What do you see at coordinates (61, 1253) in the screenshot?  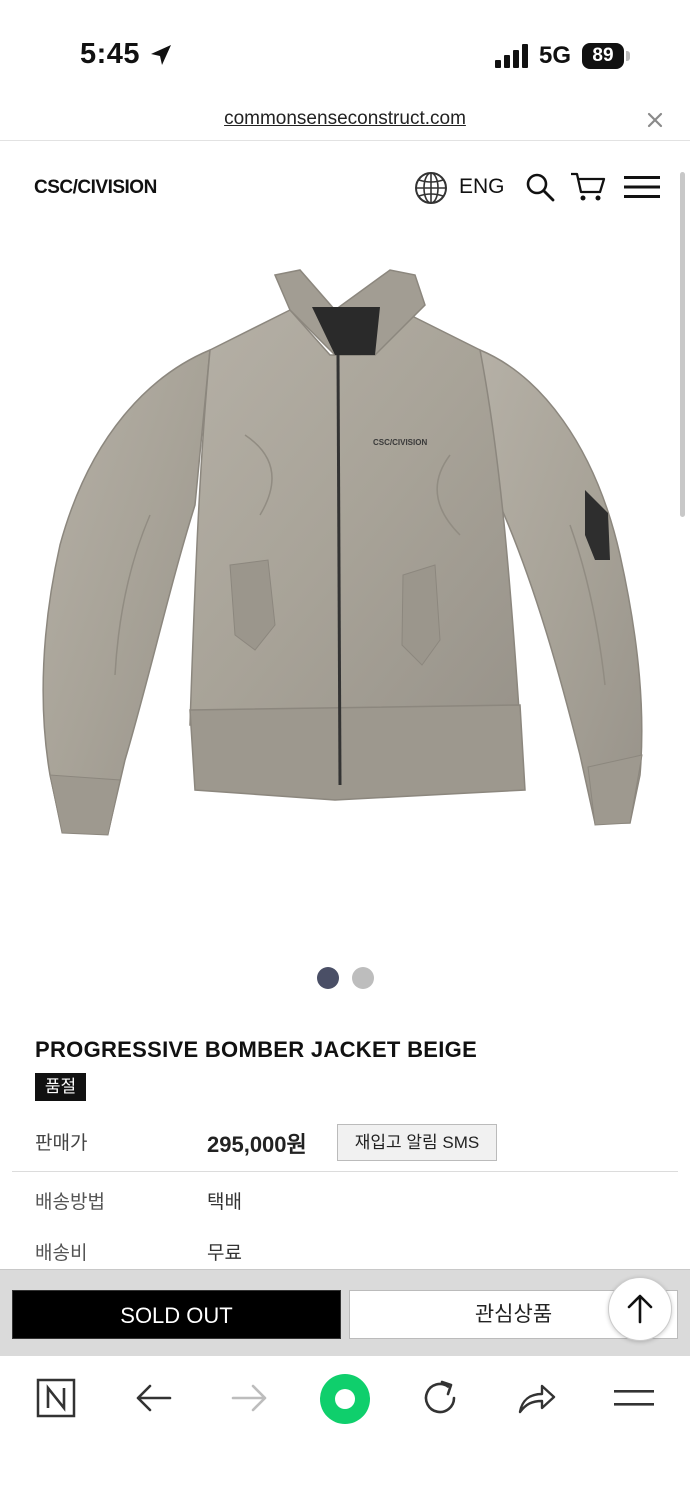 I see `shipping-fee-label: 배송비` at bounding box center [61, 1253].